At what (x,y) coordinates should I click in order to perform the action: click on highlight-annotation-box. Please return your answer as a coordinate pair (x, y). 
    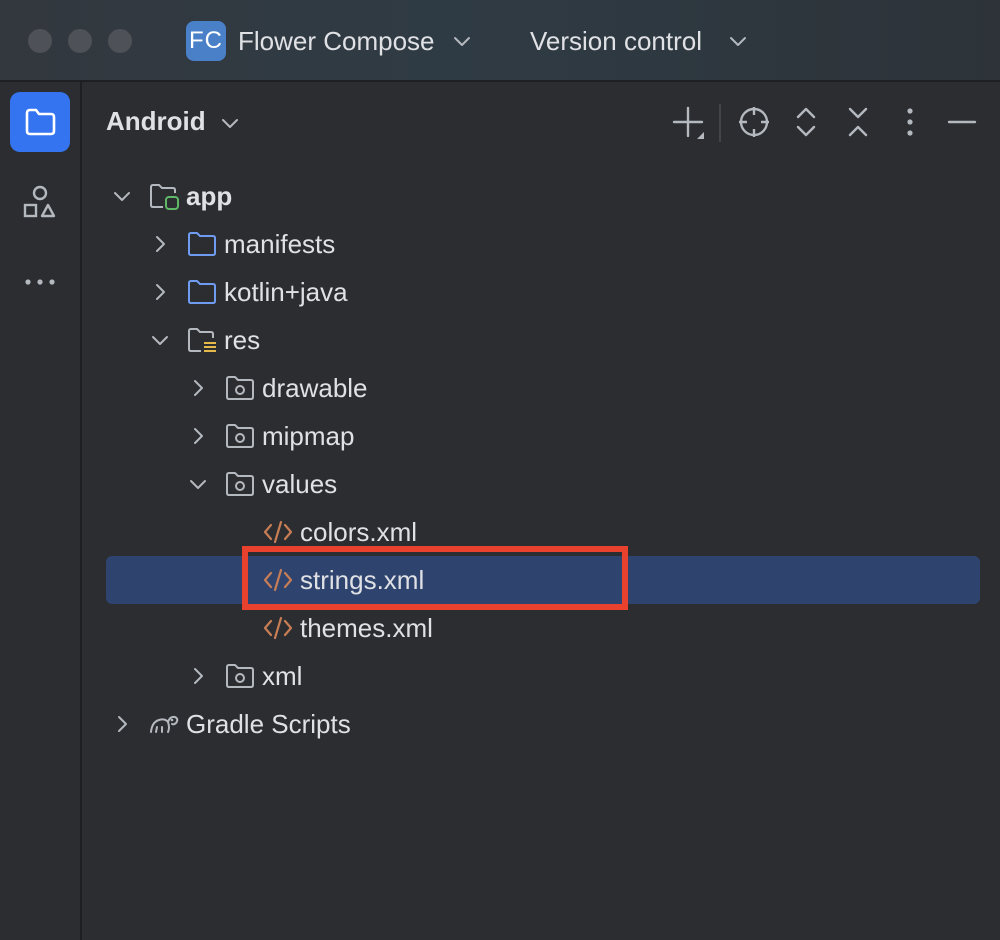
    Looking at the image, I should click on (435, 578).